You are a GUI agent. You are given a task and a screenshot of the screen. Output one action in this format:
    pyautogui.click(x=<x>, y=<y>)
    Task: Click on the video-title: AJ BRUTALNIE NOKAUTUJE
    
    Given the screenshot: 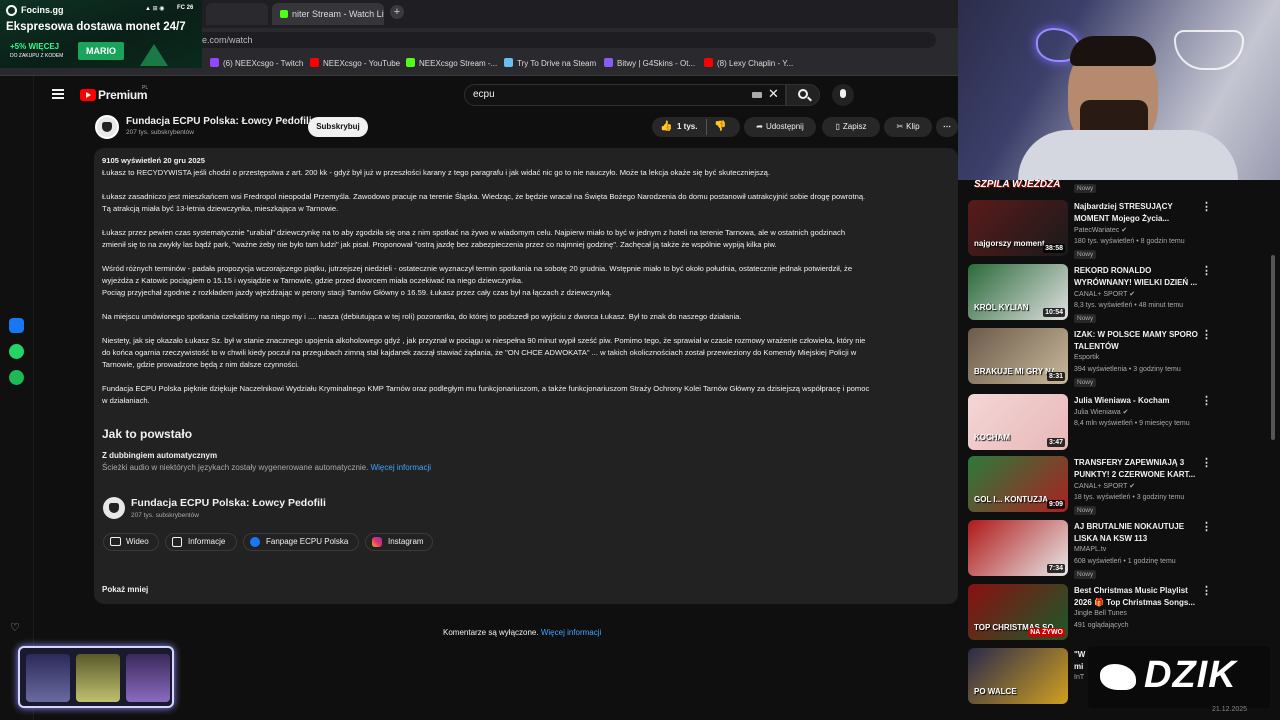 What is the action you would take?
    pyautogui.click(x=1136, y=526)
    